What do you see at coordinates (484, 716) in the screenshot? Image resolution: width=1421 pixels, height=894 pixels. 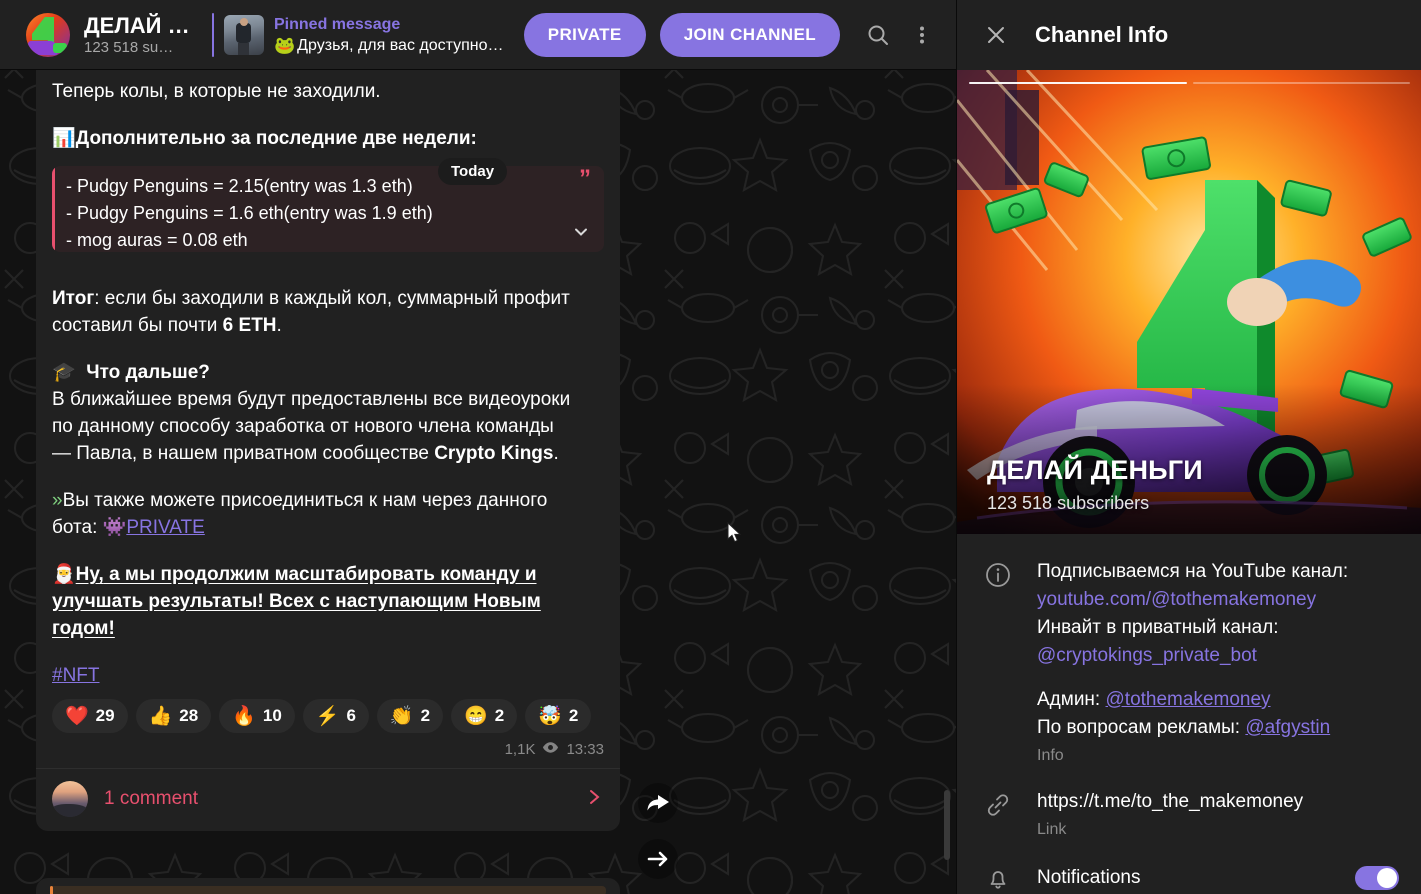 I see `reaction-grin: 😁 2` at bounding box center [484, 716].